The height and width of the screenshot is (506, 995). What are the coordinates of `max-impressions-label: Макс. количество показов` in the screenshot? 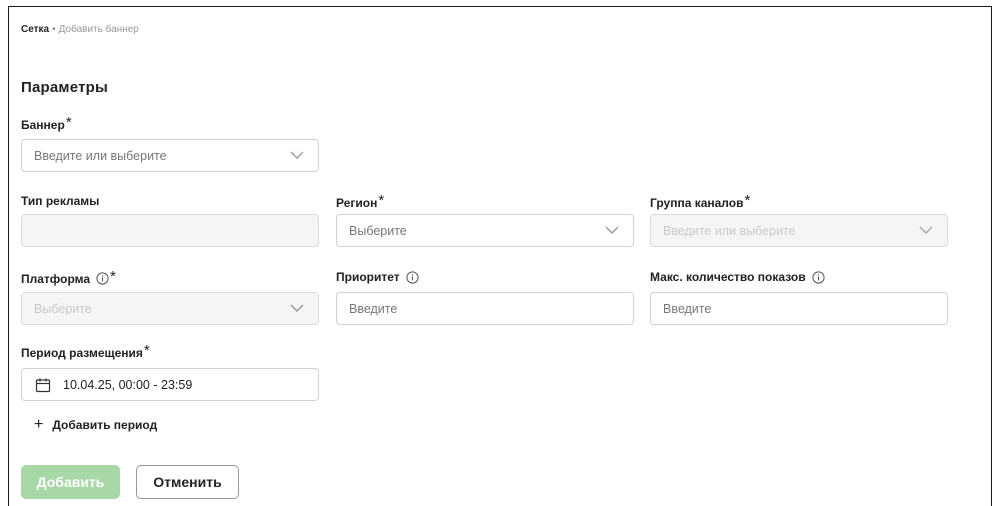 It's located at (737, 277).